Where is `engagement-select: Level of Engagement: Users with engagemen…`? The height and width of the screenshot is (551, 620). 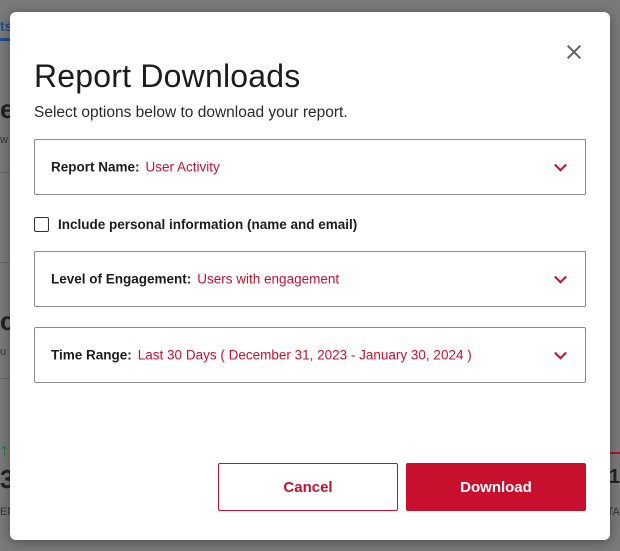
engagement-select: Level of Engagement: Users with engagemen… is located at coordinates (310, 279).